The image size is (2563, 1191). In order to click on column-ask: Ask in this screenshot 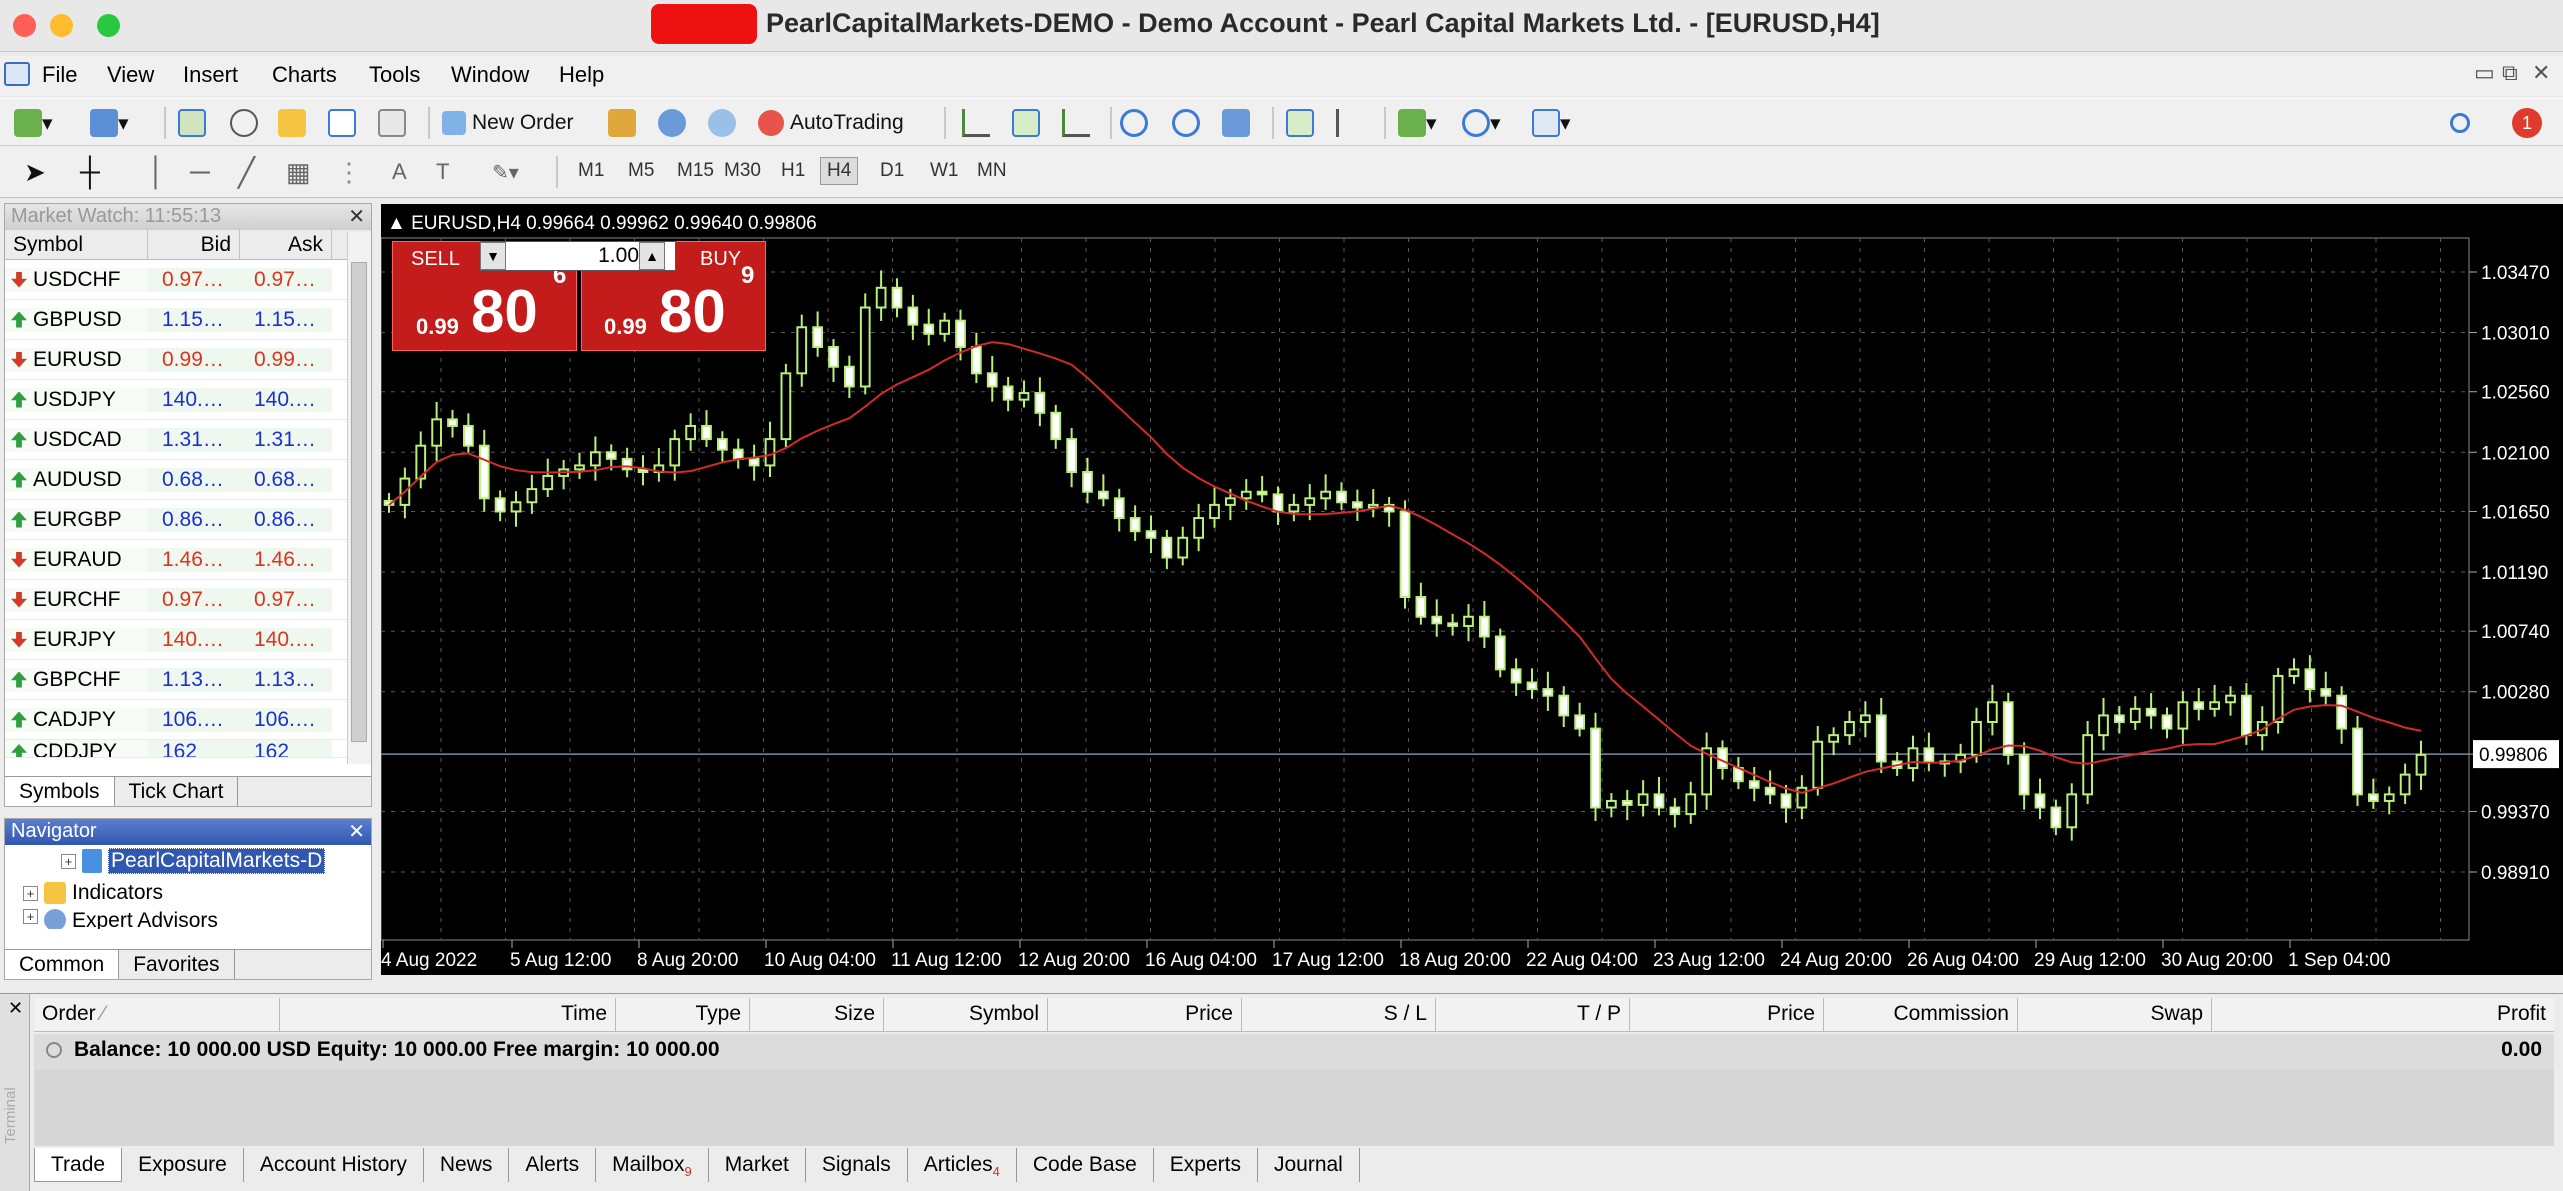, I will do `click(286, 244)`.